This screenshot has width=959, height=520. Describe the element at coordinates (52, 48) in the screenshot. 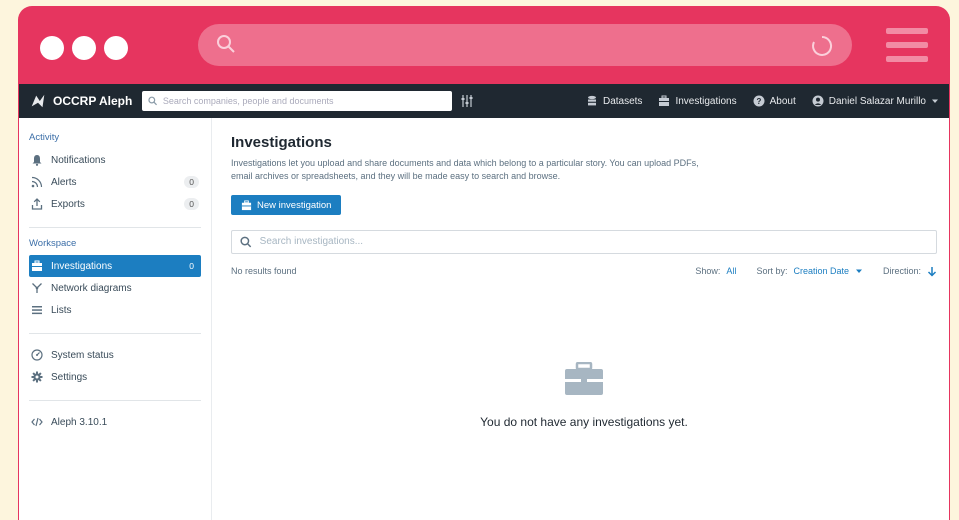

I see `window-dot-close` at that location.